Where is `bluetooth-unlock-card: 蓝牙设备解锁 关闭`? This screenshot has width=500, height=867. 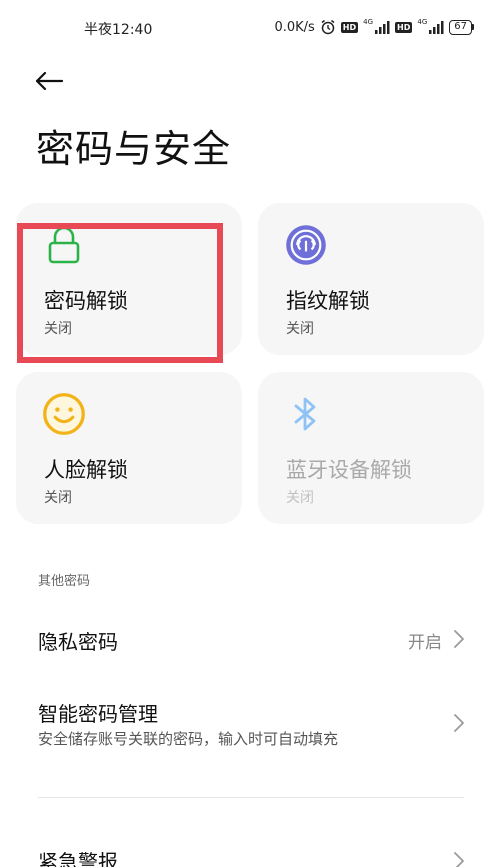
bluetooth-unlock-card: 蓝牙设备解锁 关闭 is located at coordinates (371, 448).